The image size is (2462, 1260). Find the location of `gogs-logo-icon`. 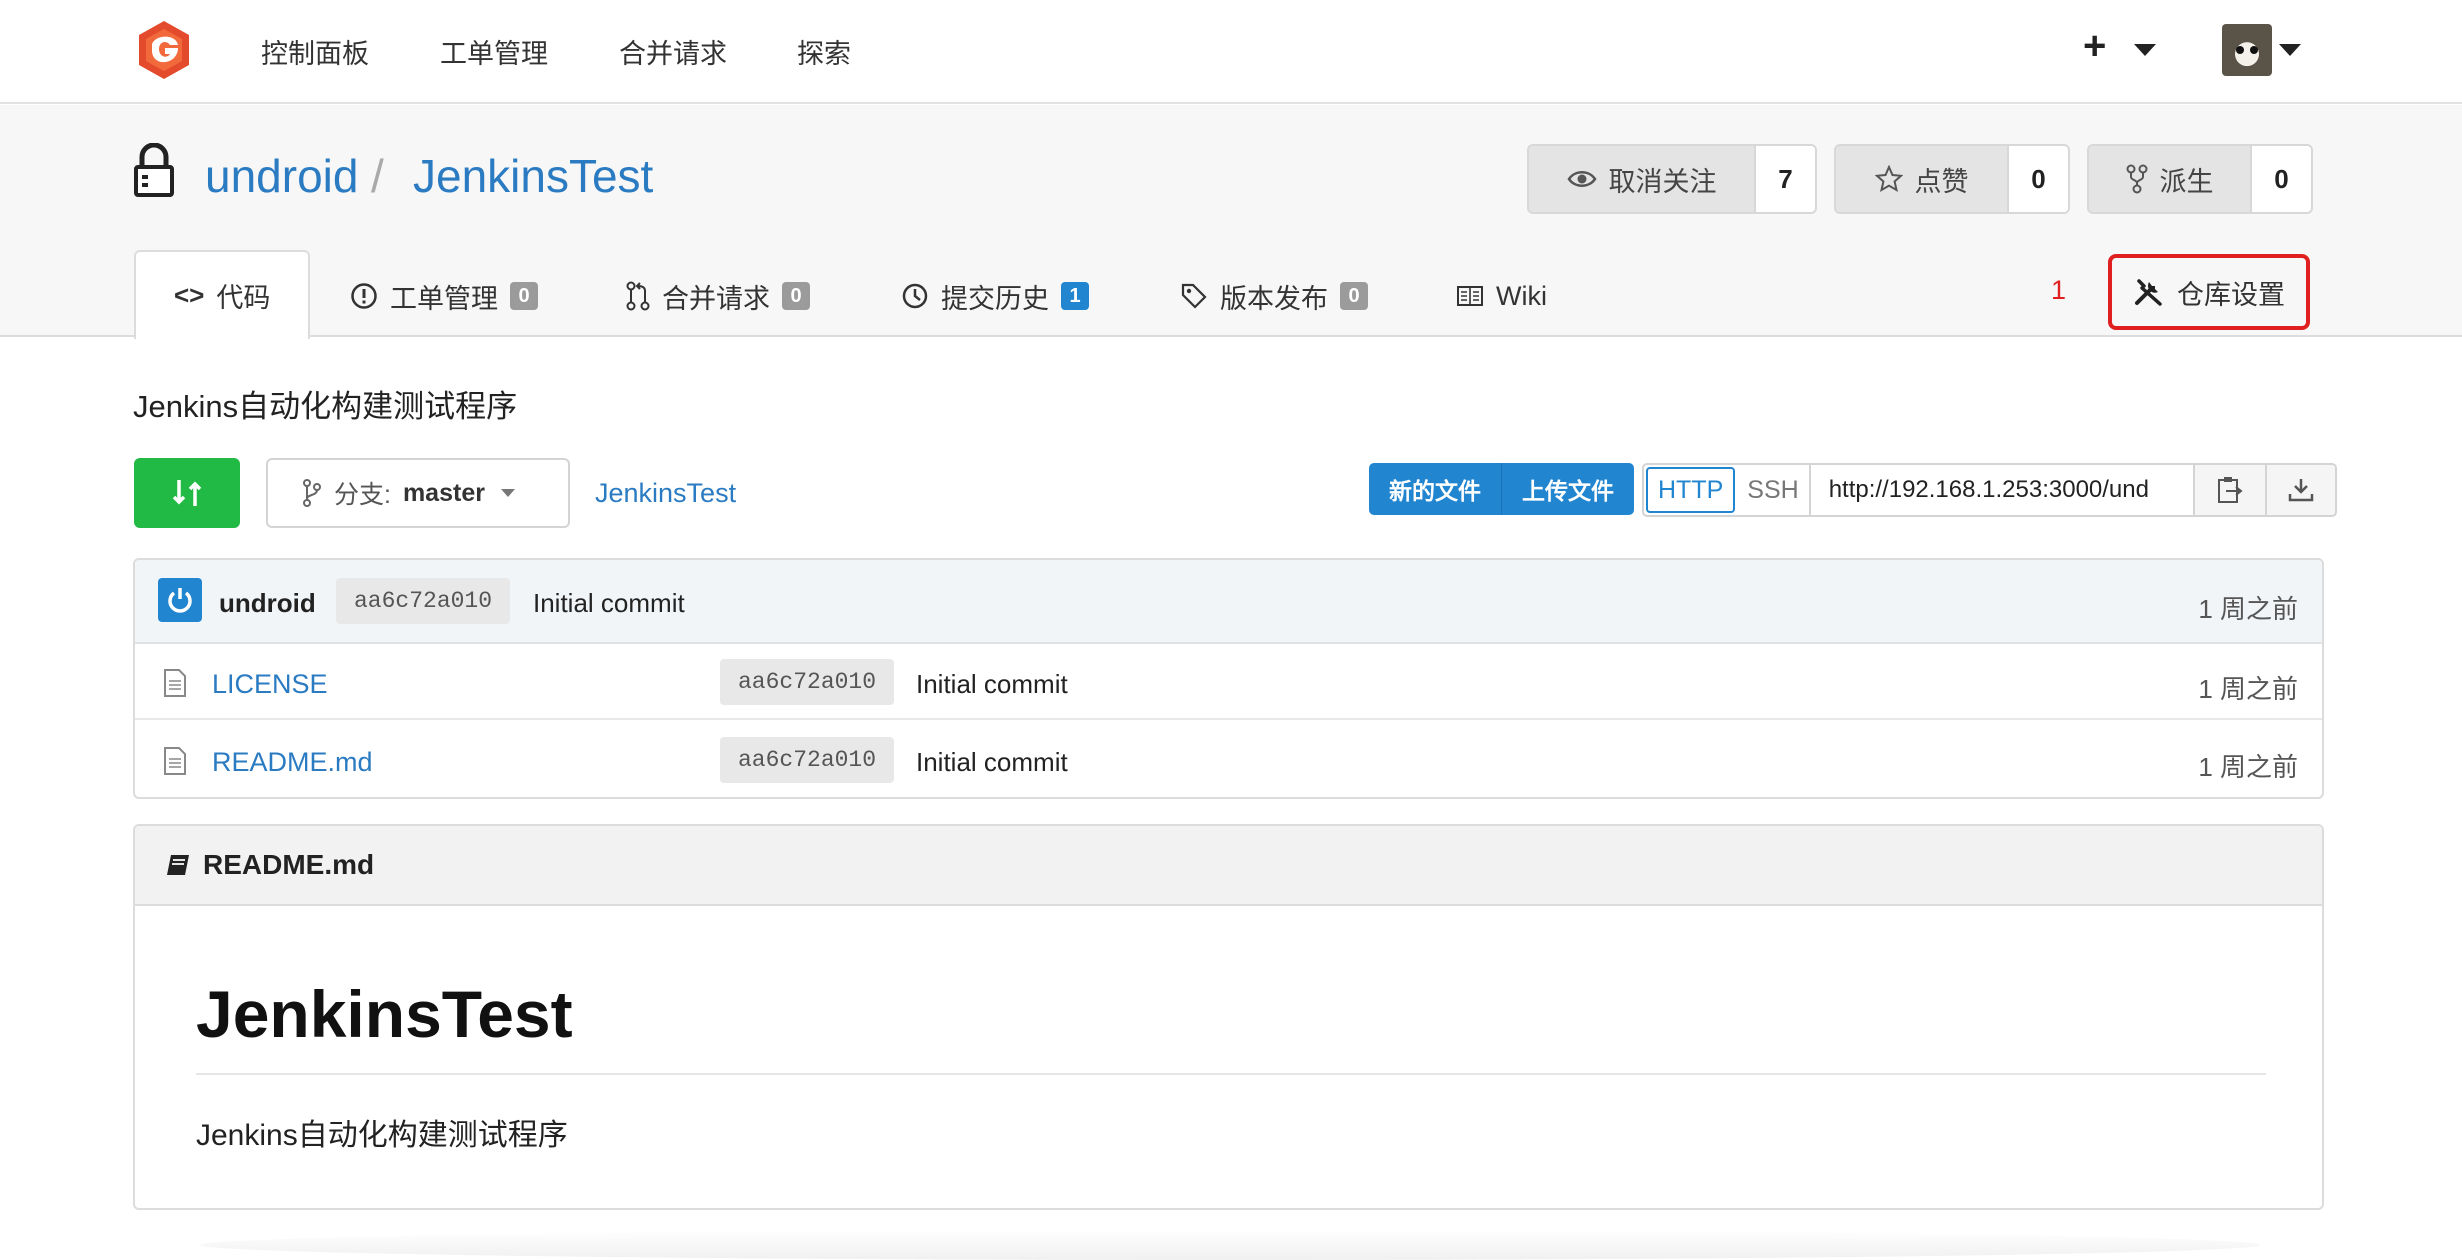

gogs-logo-icon is located at coordinates (164, 50).